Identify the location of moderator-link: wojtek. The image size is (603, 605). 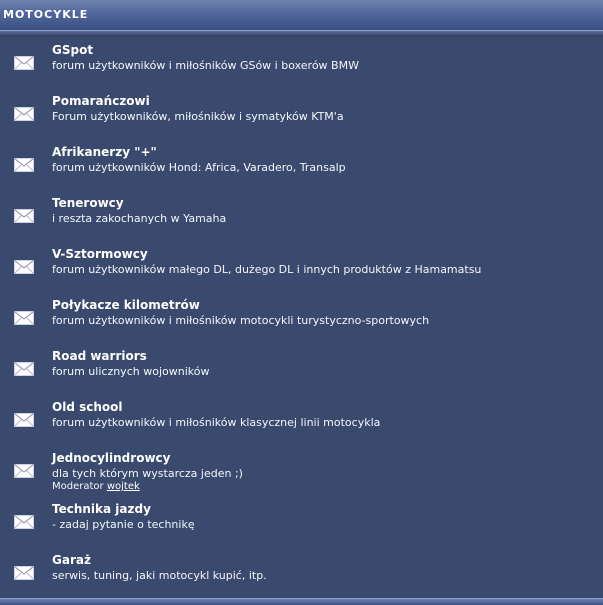
(123, 486).